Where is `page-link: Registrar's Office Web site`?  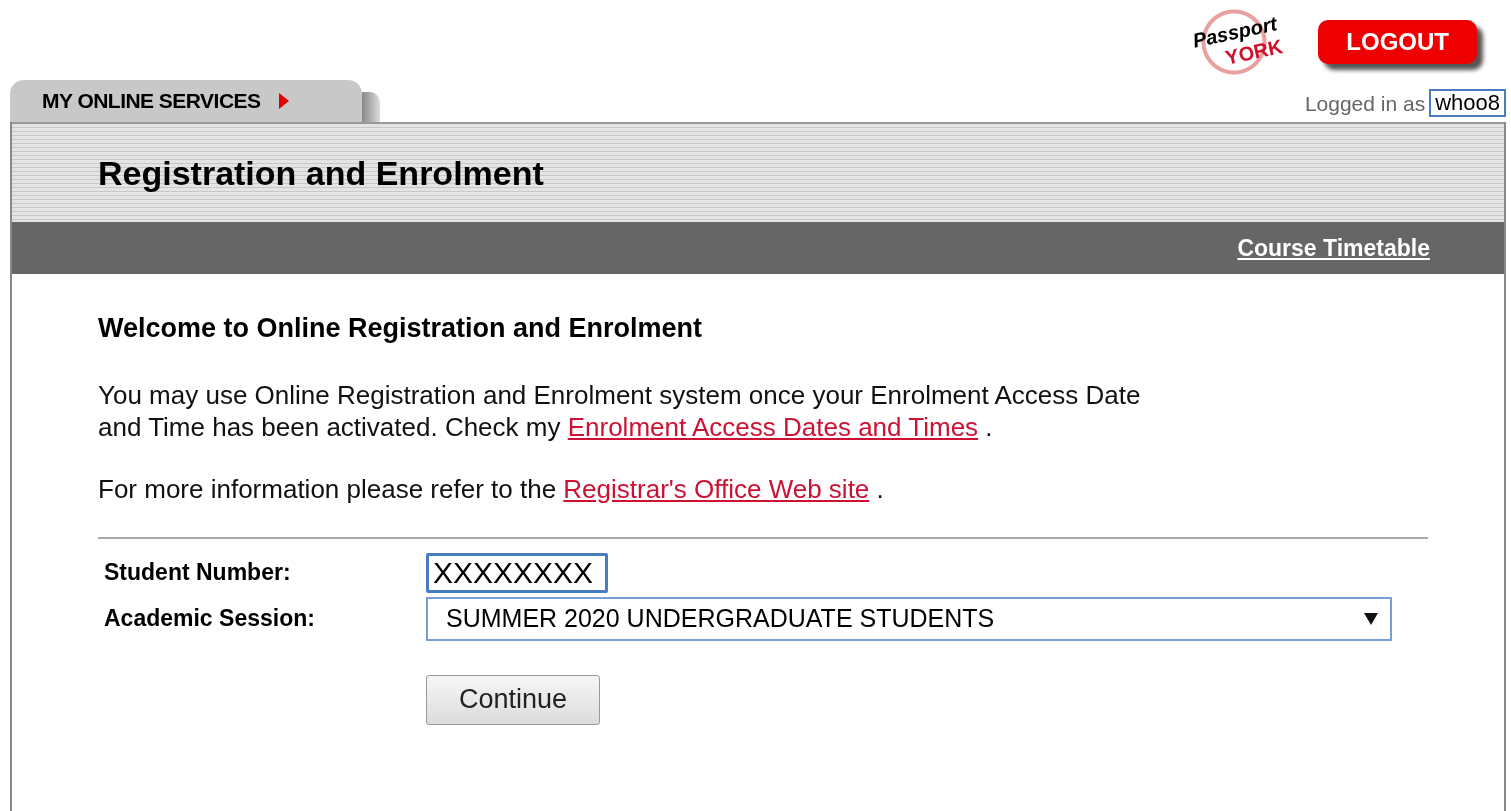 page-link: Registrar's Office Web site is located at coordinates (716, 488).